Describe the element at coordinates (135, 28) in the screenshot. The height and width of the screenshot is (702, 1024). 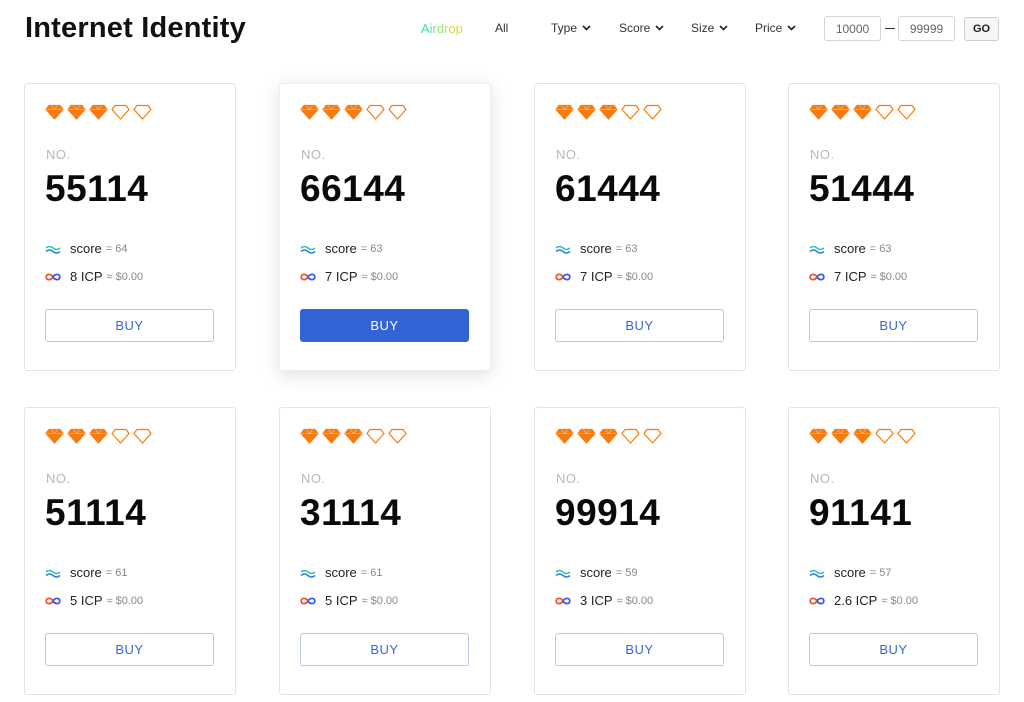
I see `page-title: Internet Identity` at that location.